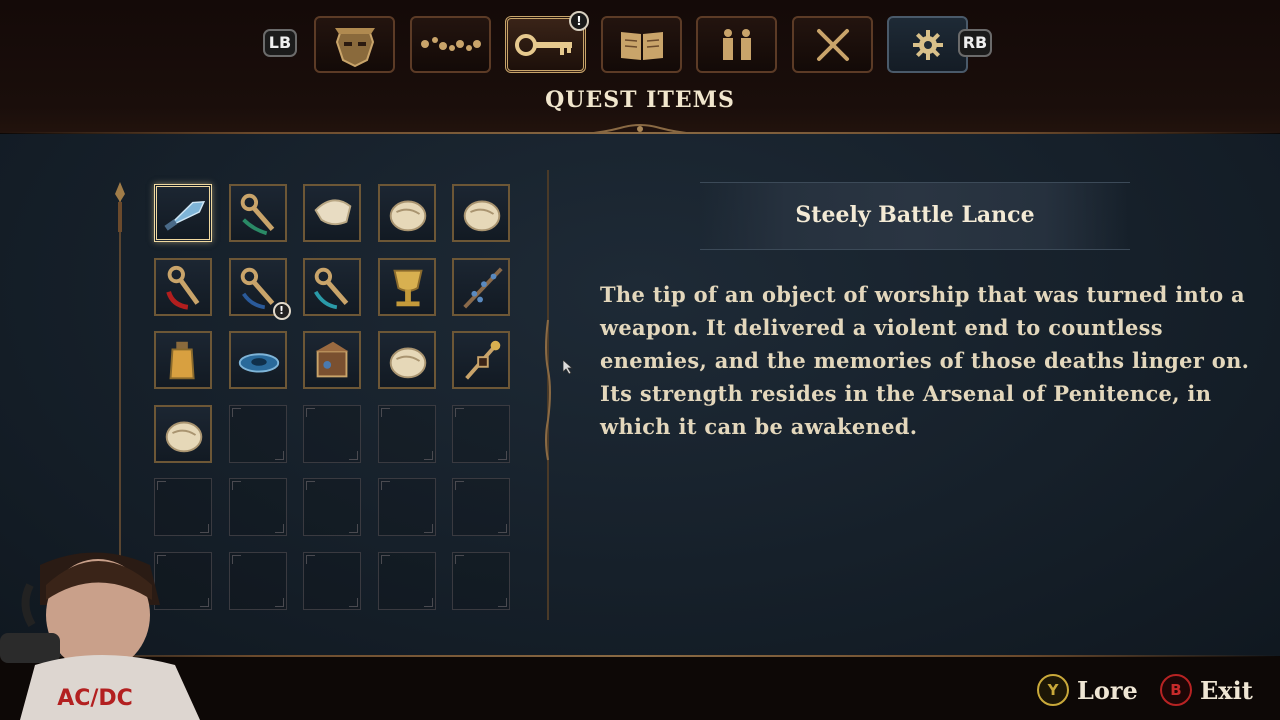  What do you see at coordinates (280, 43) in the screenshot?
I see `left-bumper-button: LB` at bounding box center [280, 43].